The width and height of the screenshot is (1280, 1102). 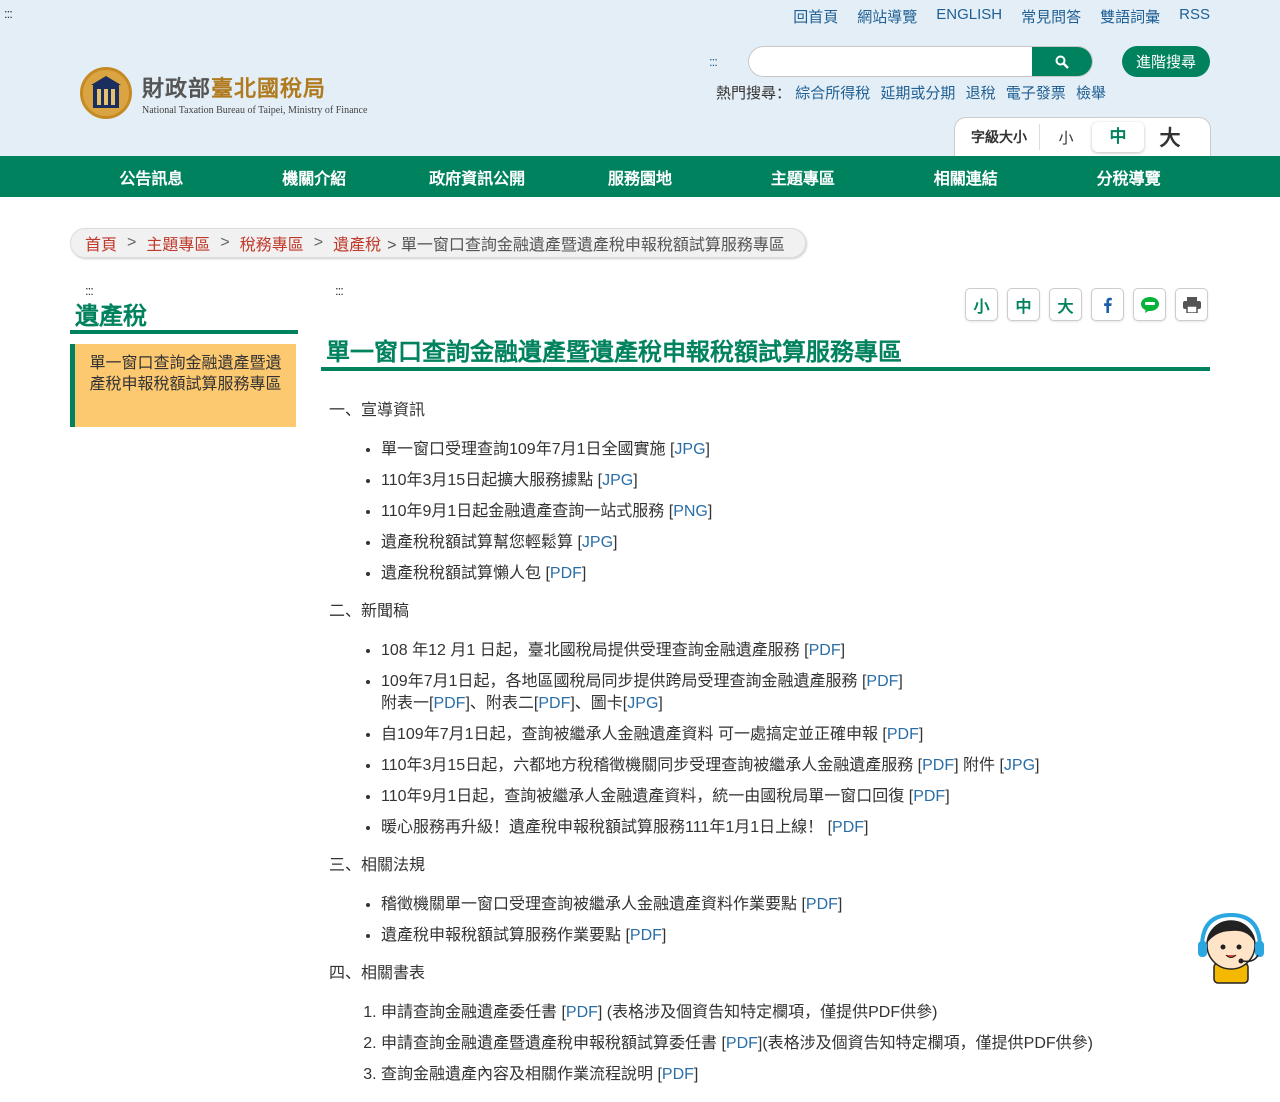 I want to click on nav-item-about: 機關介紹, so click(x=314, y=177).